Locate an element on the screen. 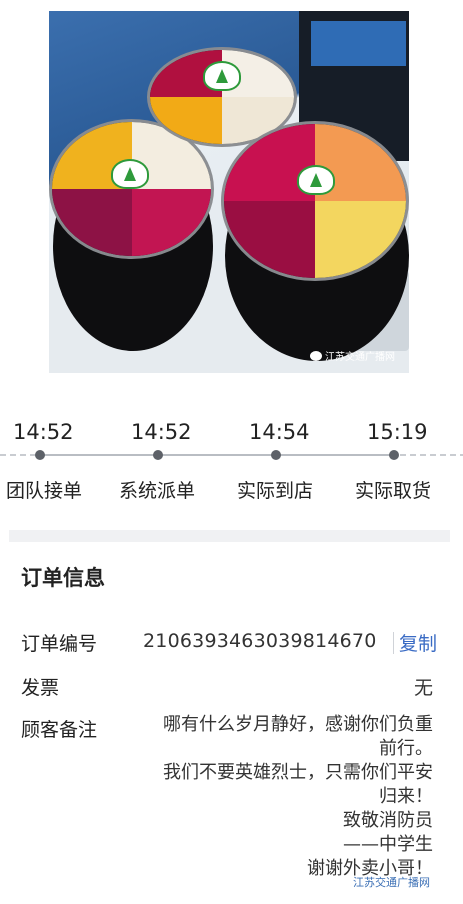  section-divider is located at coordinates (229, 536).